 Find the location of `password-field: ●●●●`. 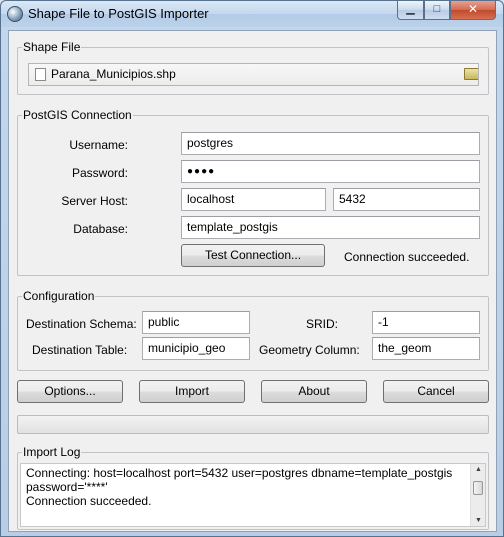

password-field: ●●●● is located at coordinates (330, 171).